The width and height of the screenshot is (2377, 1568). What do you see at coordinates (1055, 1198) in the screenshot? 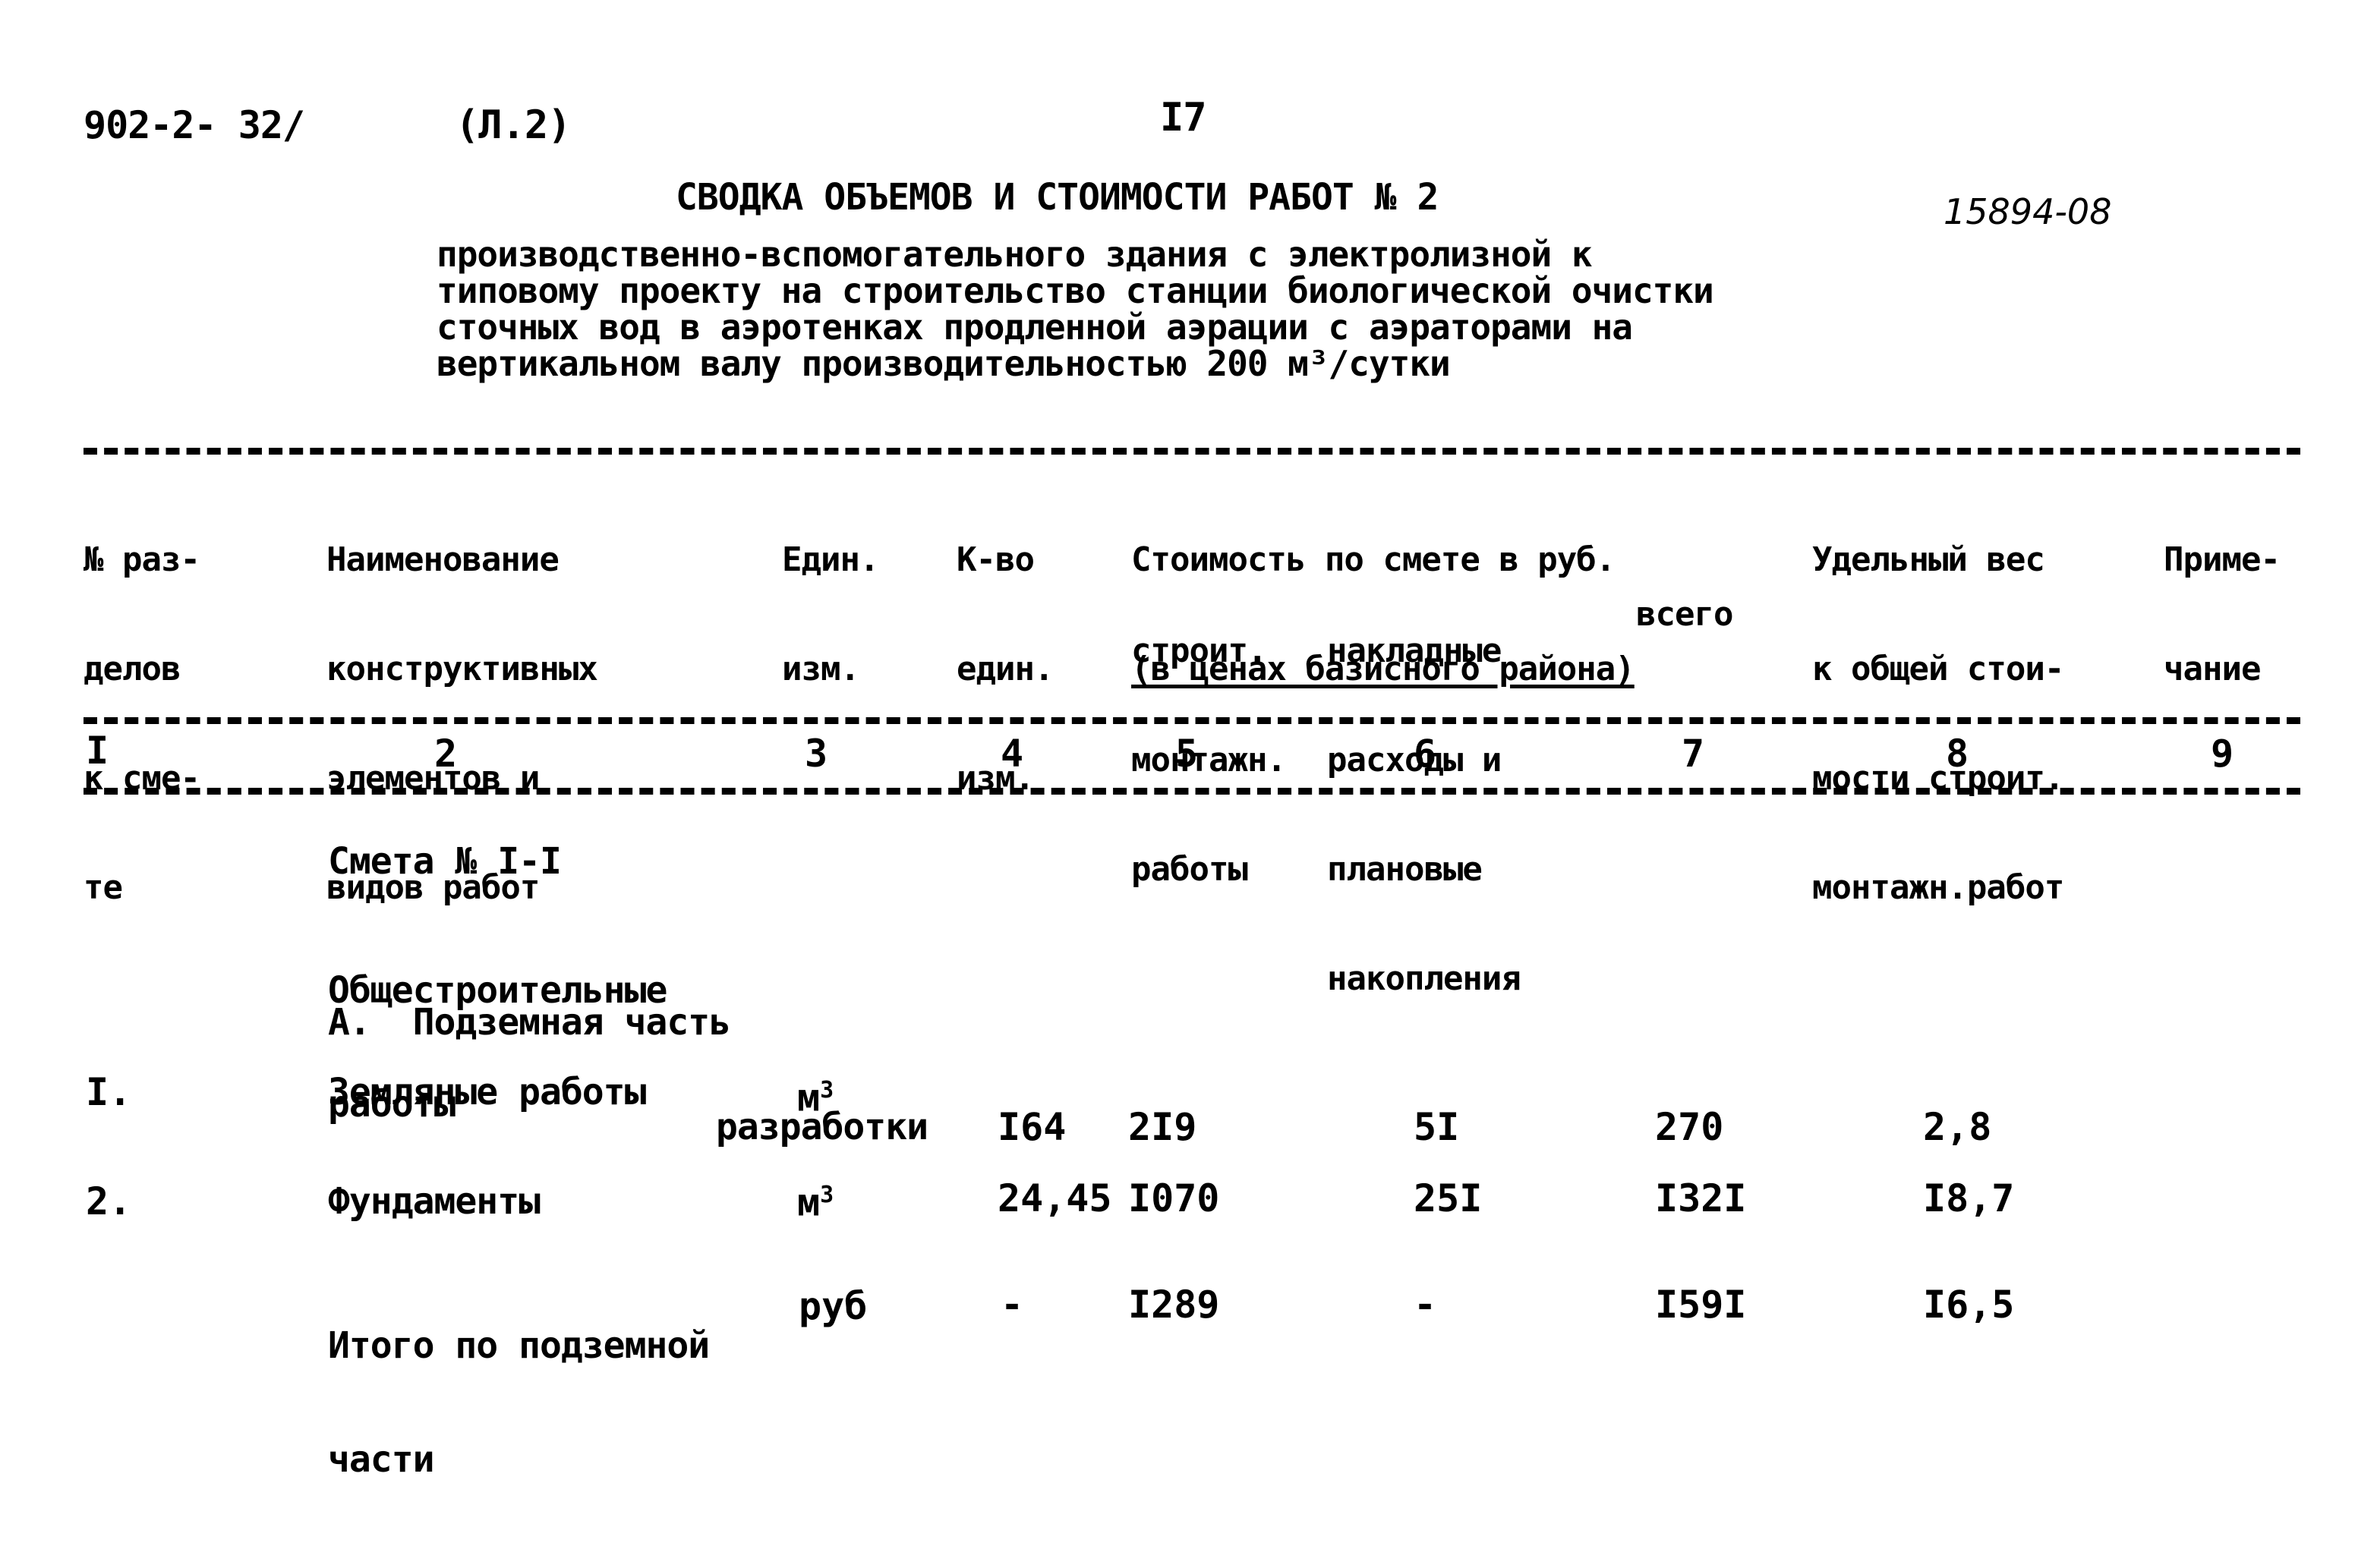
I see `row-quantity: 24,45` at bounding box center [1055, 1198].